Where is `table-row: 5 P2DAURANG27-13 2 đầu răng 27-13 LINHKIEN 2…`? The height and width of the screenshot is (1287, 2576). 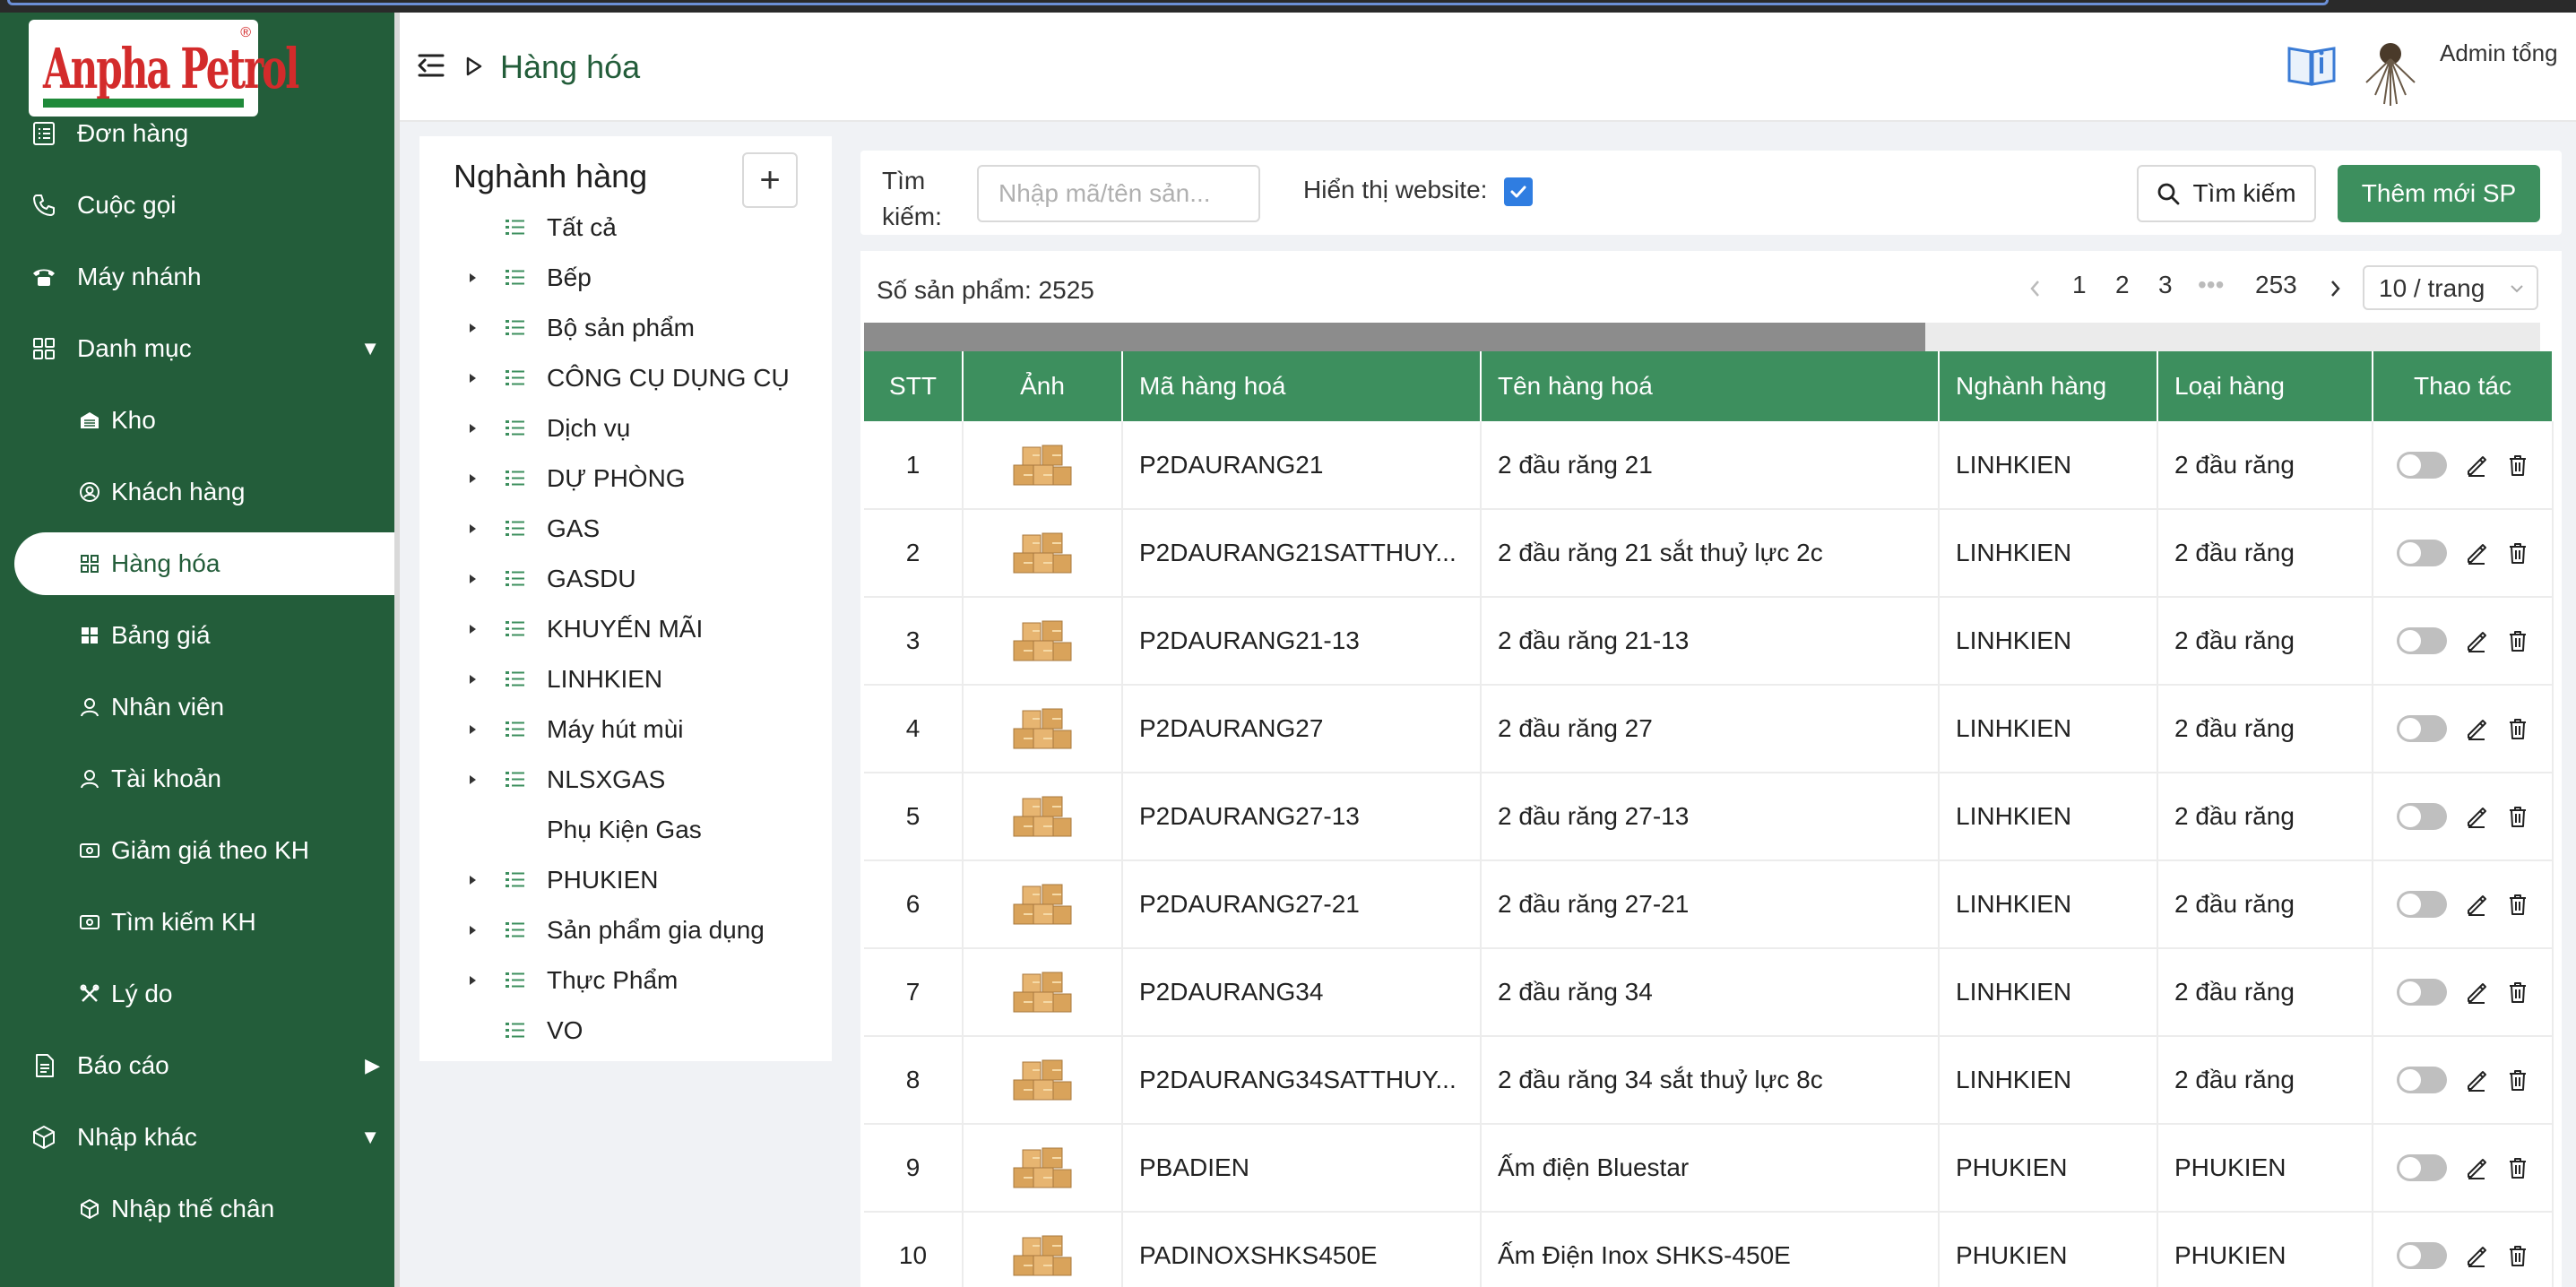 table-row: 5 P2DAURANG27-13 2 đầu răng 27-13 LINHKIEN 2… is located at coordinates (1709, 817).